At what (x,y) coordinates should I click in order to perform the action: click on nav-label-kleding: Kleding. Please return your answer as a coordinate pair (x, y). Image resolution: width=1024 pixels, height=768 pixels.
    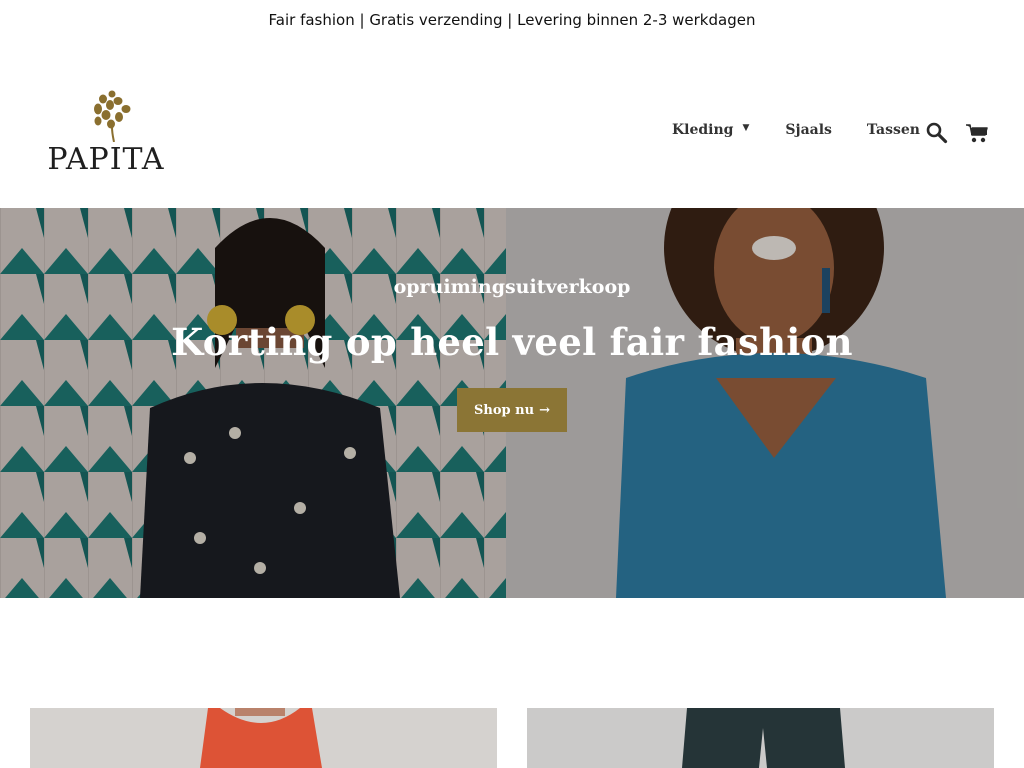
    Looking at the image, I should click on (703, 130).